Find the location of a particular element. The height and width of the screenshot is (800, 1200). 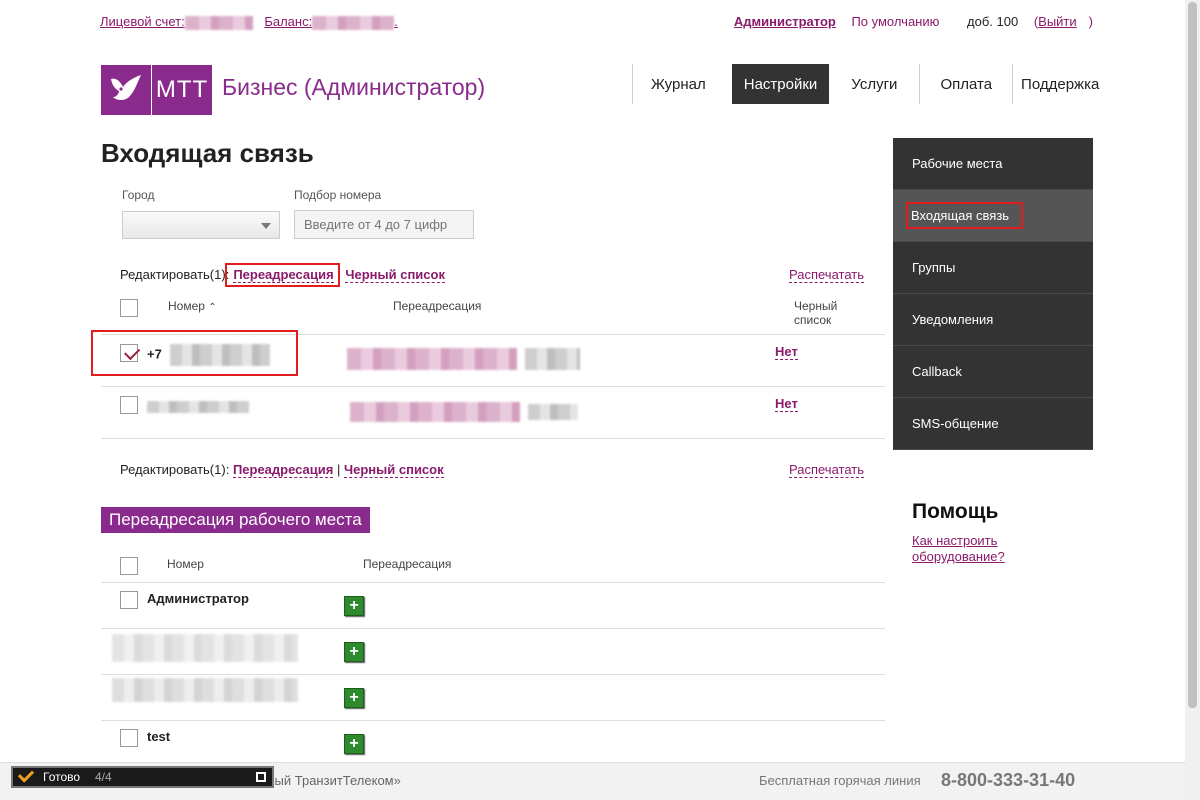

workplace-col-redirect: Переадресация is located at coordinates (407, 564).